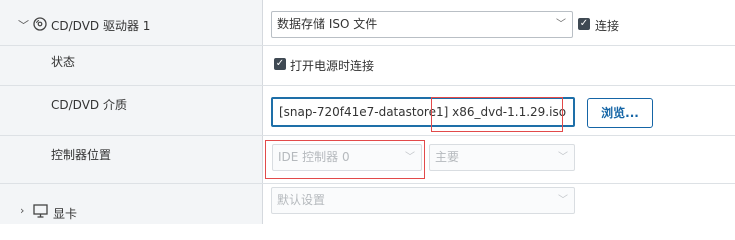 The width and height of the screenshot is (735, 240). I want to click on controller-location-label: 控制器位置, so click(81, 155).